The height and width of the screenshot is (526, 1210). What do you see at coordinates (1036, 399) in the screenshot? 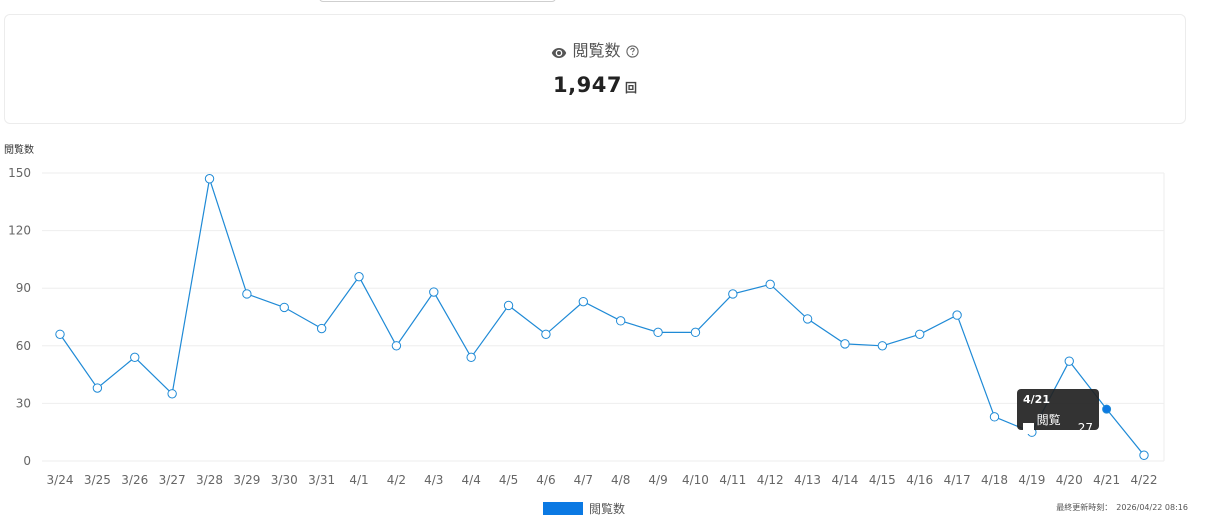
I see `tooltip-title: 4/21` at bounding box center [1036, 399].